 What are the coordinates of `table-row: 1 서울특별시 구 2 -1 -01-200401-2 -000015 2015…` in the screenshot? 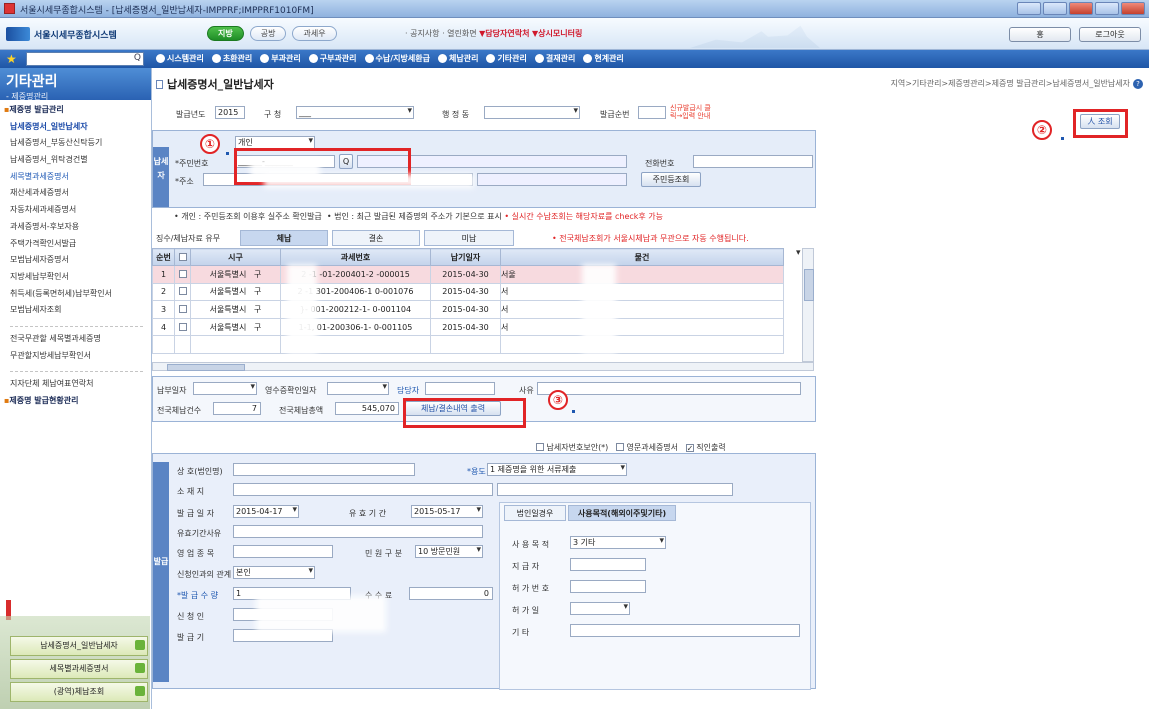 It's located at (477, 274).